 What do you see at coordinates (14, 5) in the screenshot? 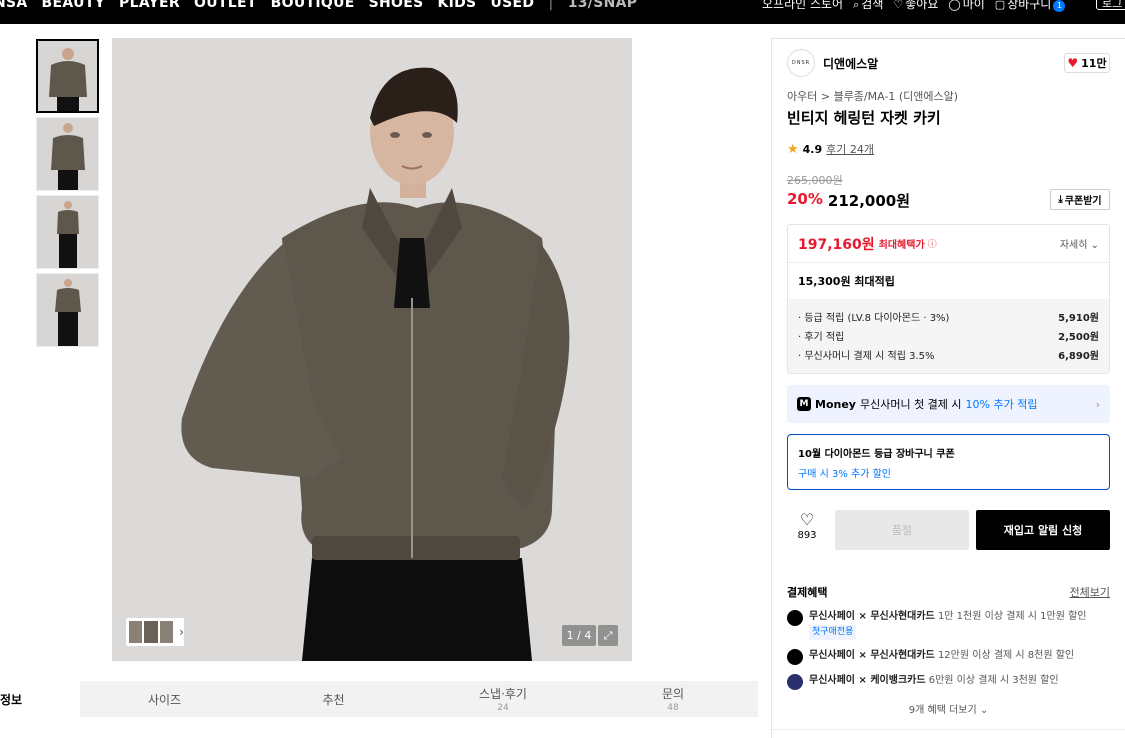
I see `nav-item-musinsa: NSA` at bounding box center [14, 5].